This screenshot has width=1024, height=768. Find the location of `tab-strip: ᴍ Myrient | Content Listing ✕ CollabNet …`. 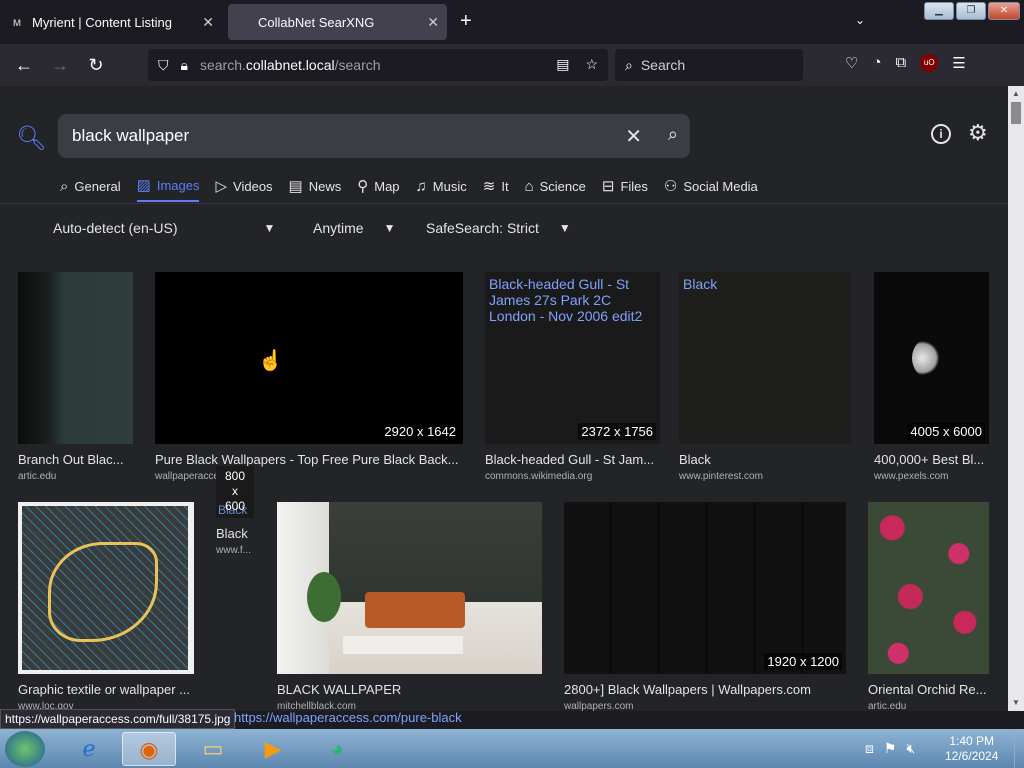

tab-strip: ᴍ Myrient | Content Listing ✕ CollabNet … is located at coordinates (512, 22).